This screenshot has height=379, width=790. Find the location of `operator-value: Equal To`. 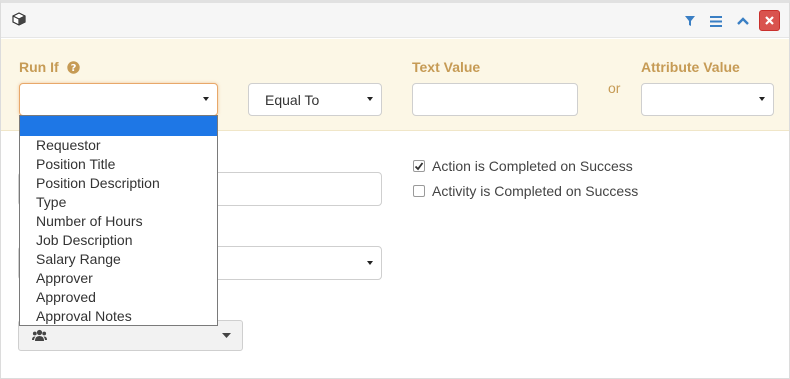

operator-value: Equal To is located at coordinates (292, 100).